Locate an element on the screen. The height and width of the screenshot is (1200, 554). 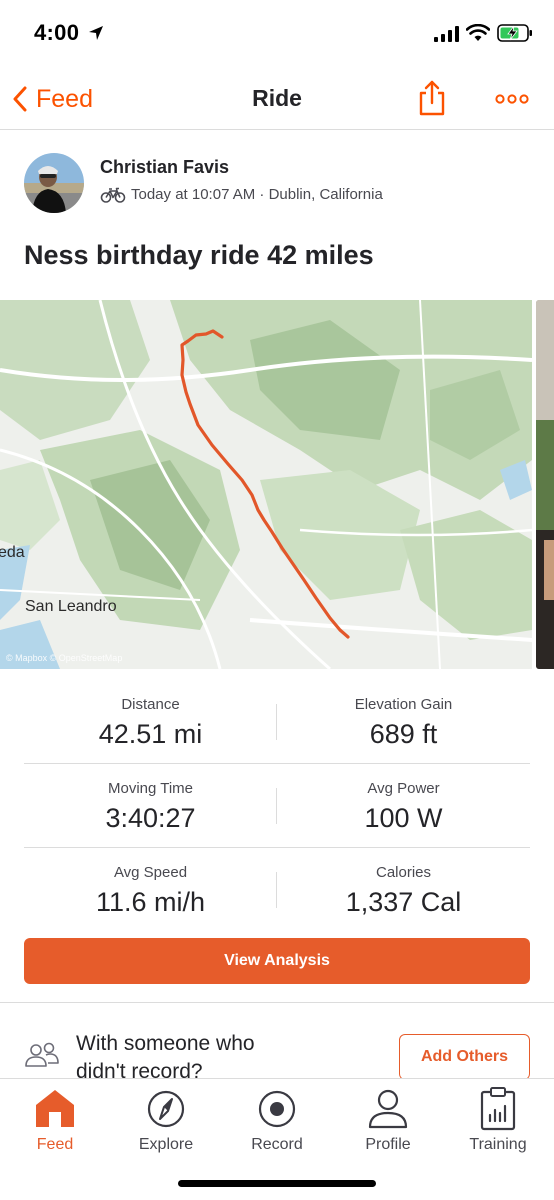
stat-value: 3:40:27 is located at coordinates (150, 818).